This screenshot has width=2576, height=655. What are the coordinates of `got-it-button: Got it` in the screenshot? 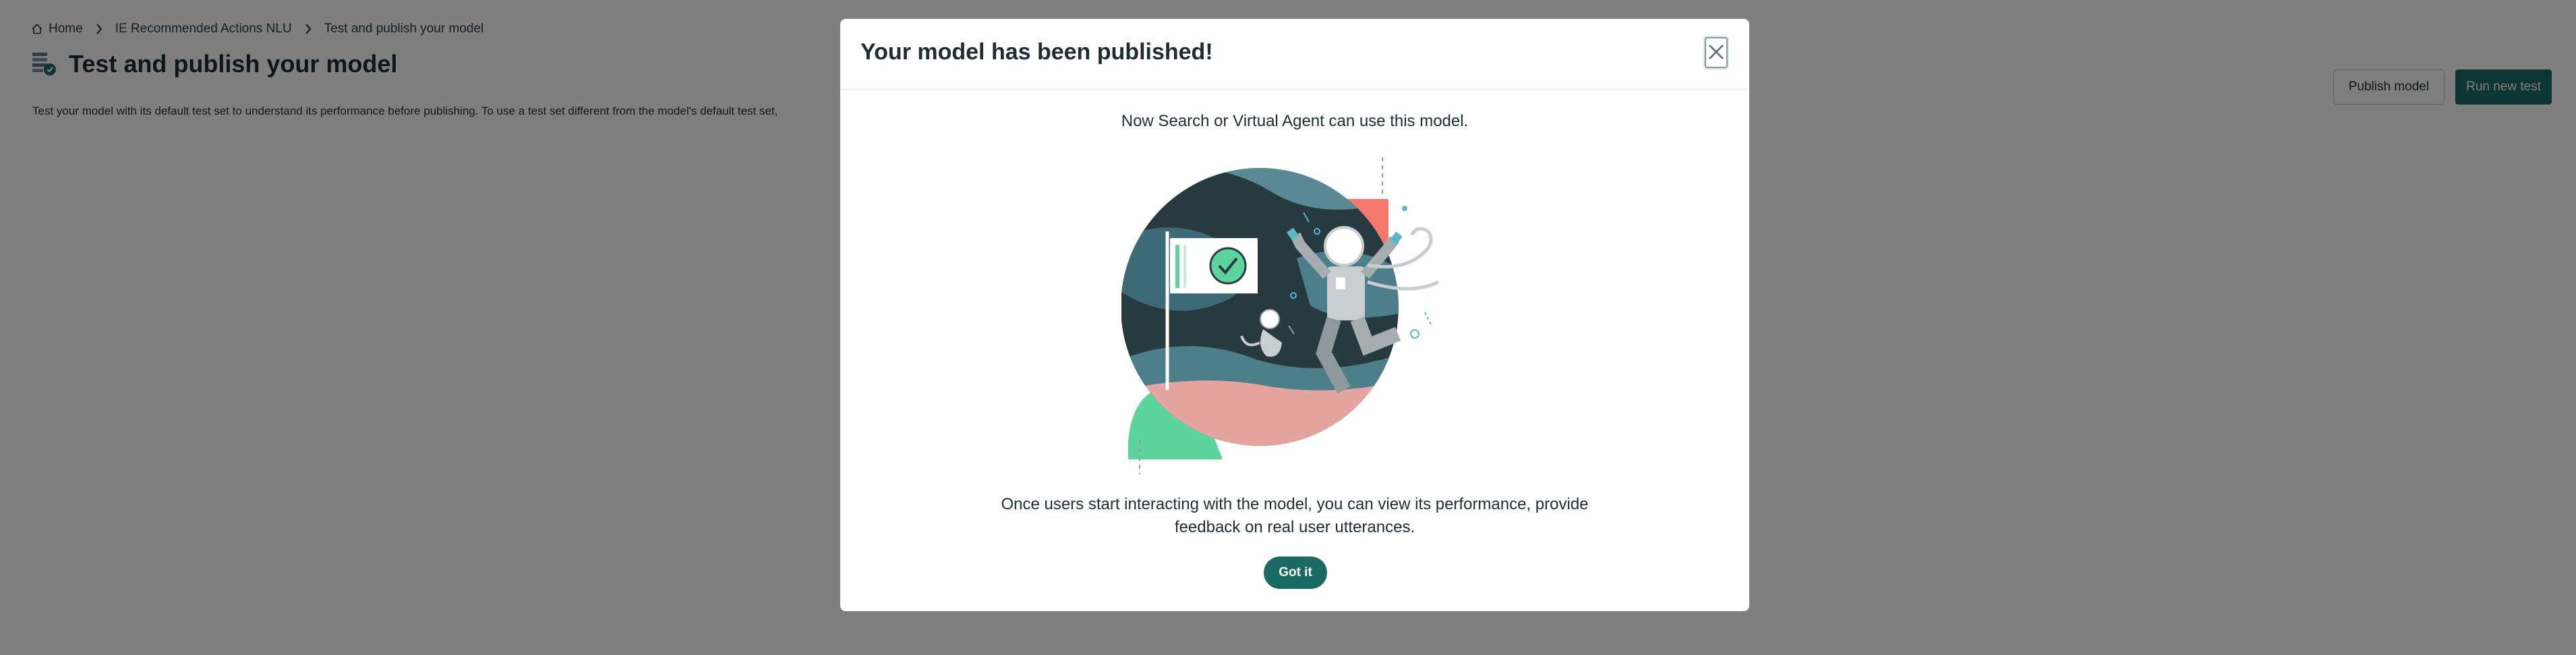 It's located at (1296, 573).